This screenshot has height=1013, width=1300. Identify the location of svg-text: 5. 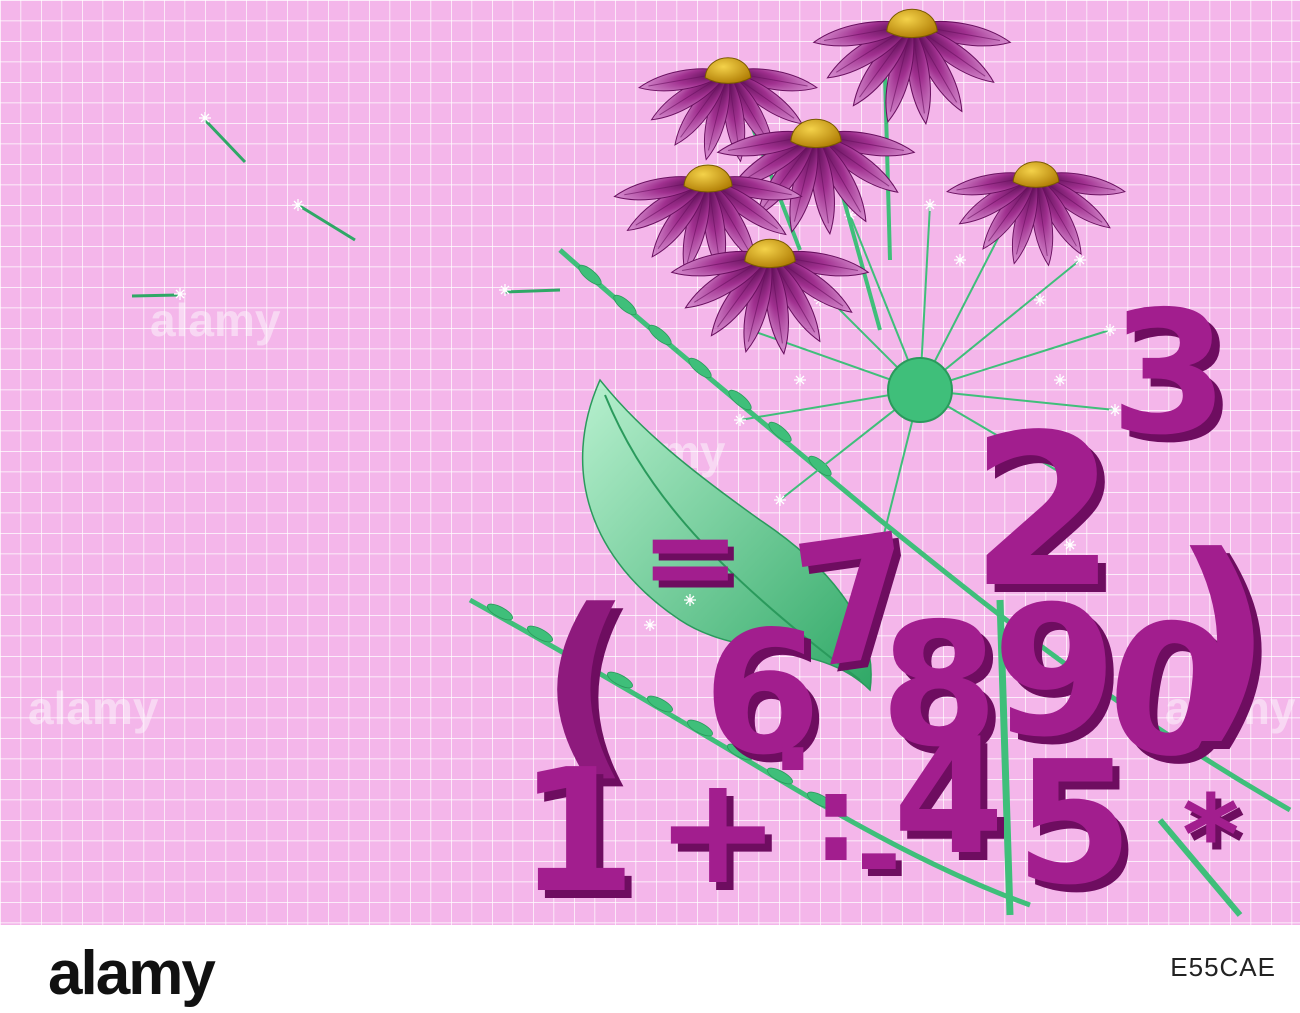
(1074, 824).